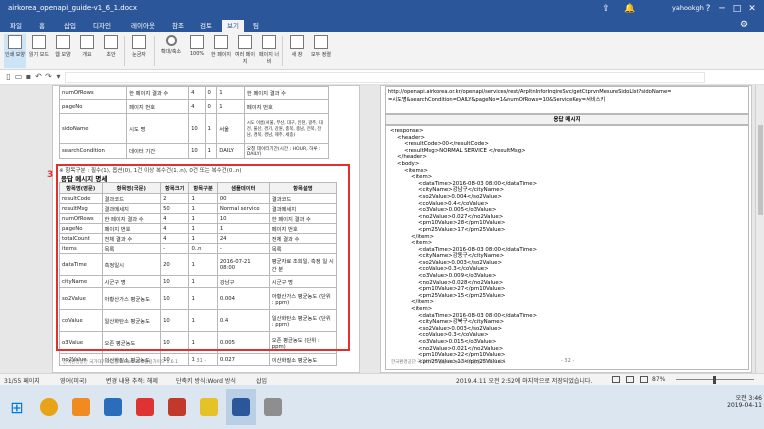  I want to click on print-layout-button: 인쇄 모양, so click(15, 51).